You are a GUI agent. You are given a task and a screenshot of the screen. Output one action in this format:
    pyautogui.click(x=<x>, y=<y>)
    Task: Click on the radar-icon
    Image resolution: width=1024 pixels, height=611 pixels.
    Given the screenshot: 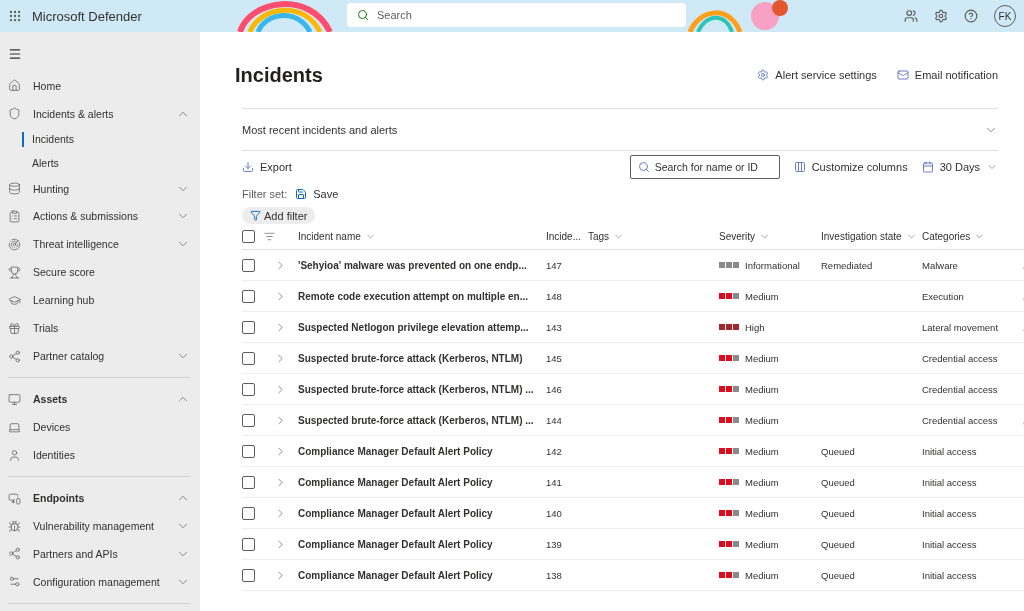 What is the action you would take?
    pyautogui.click(x=14, y=244)
    